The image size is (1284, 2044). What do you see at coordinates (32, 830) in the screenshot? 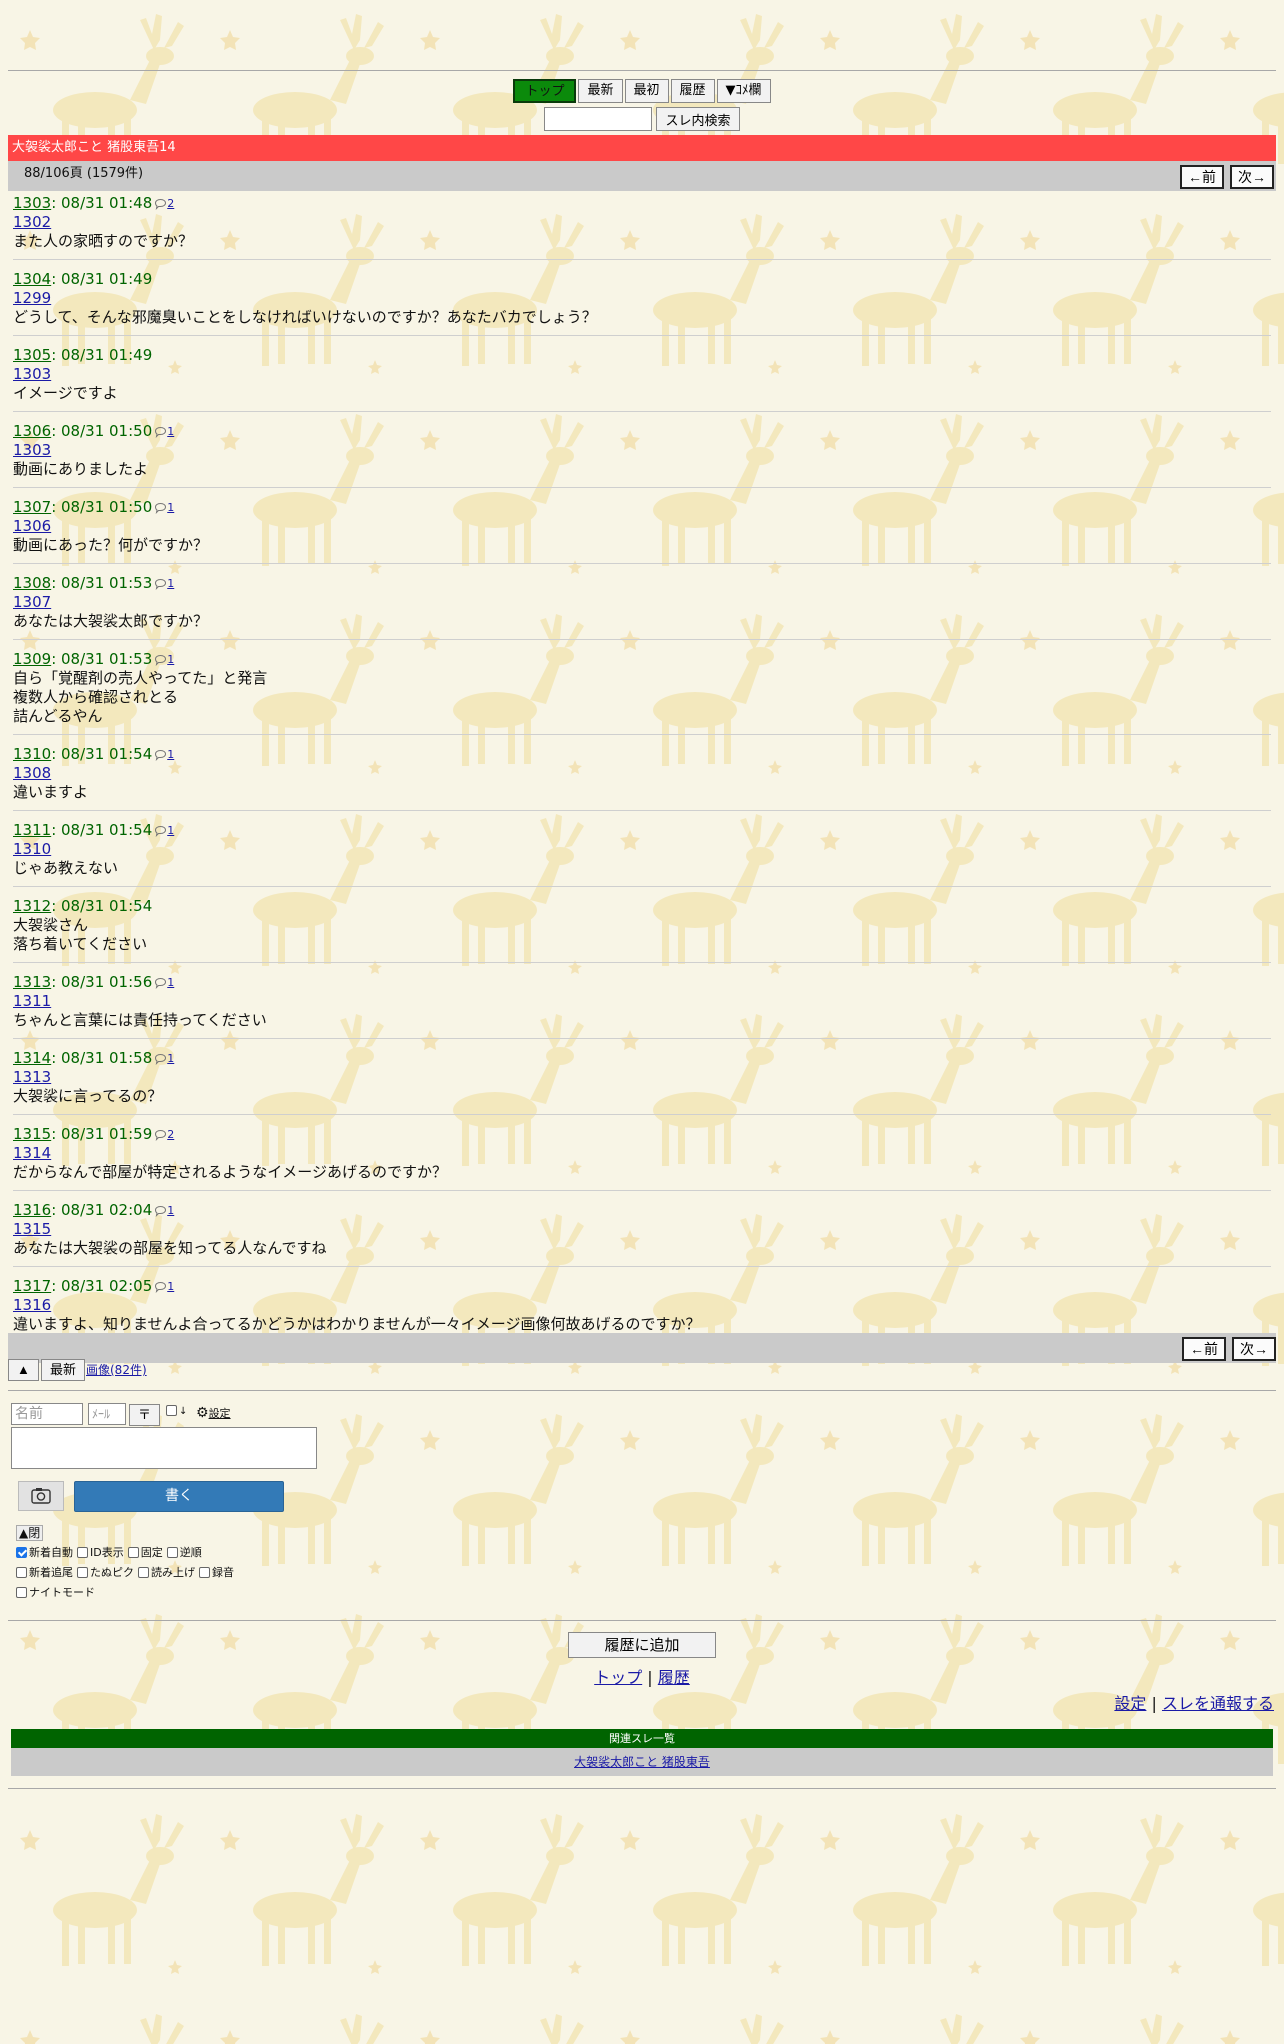
I see `post-number-link: 1311` at bounding box center [32, 830].